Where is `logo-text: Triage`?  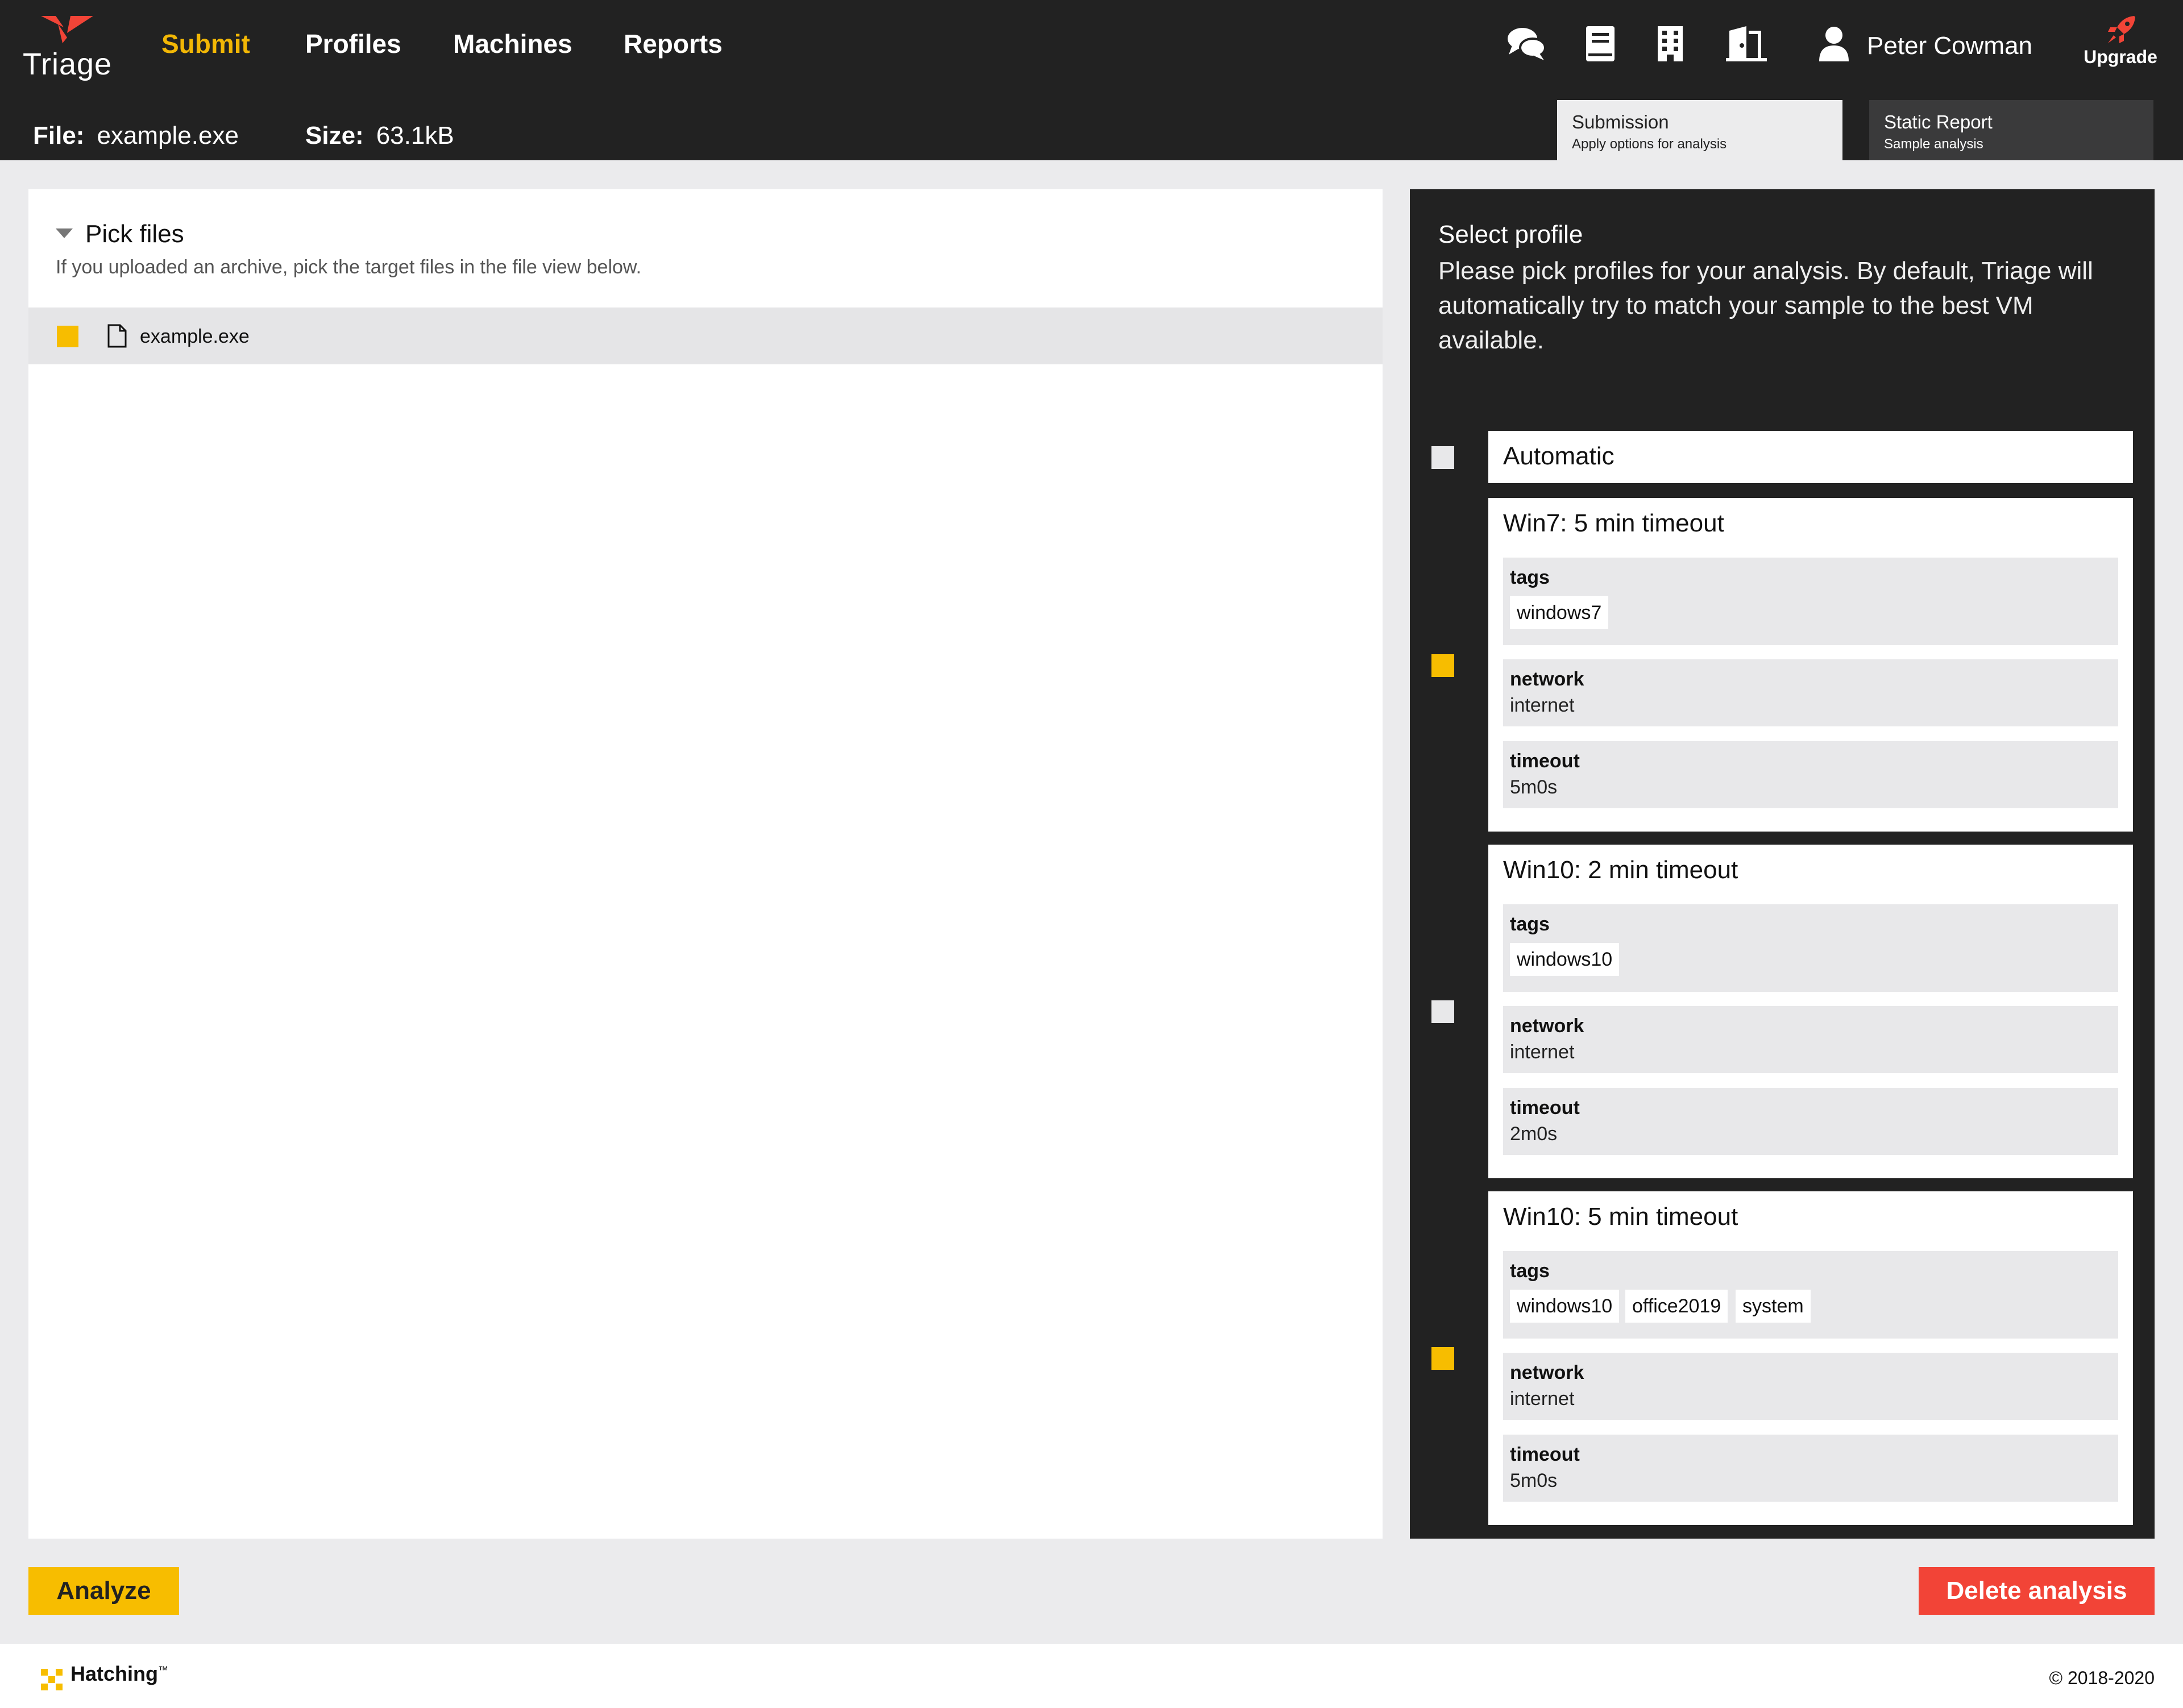 logo-text: Triage is located at coordinates (68, 64).